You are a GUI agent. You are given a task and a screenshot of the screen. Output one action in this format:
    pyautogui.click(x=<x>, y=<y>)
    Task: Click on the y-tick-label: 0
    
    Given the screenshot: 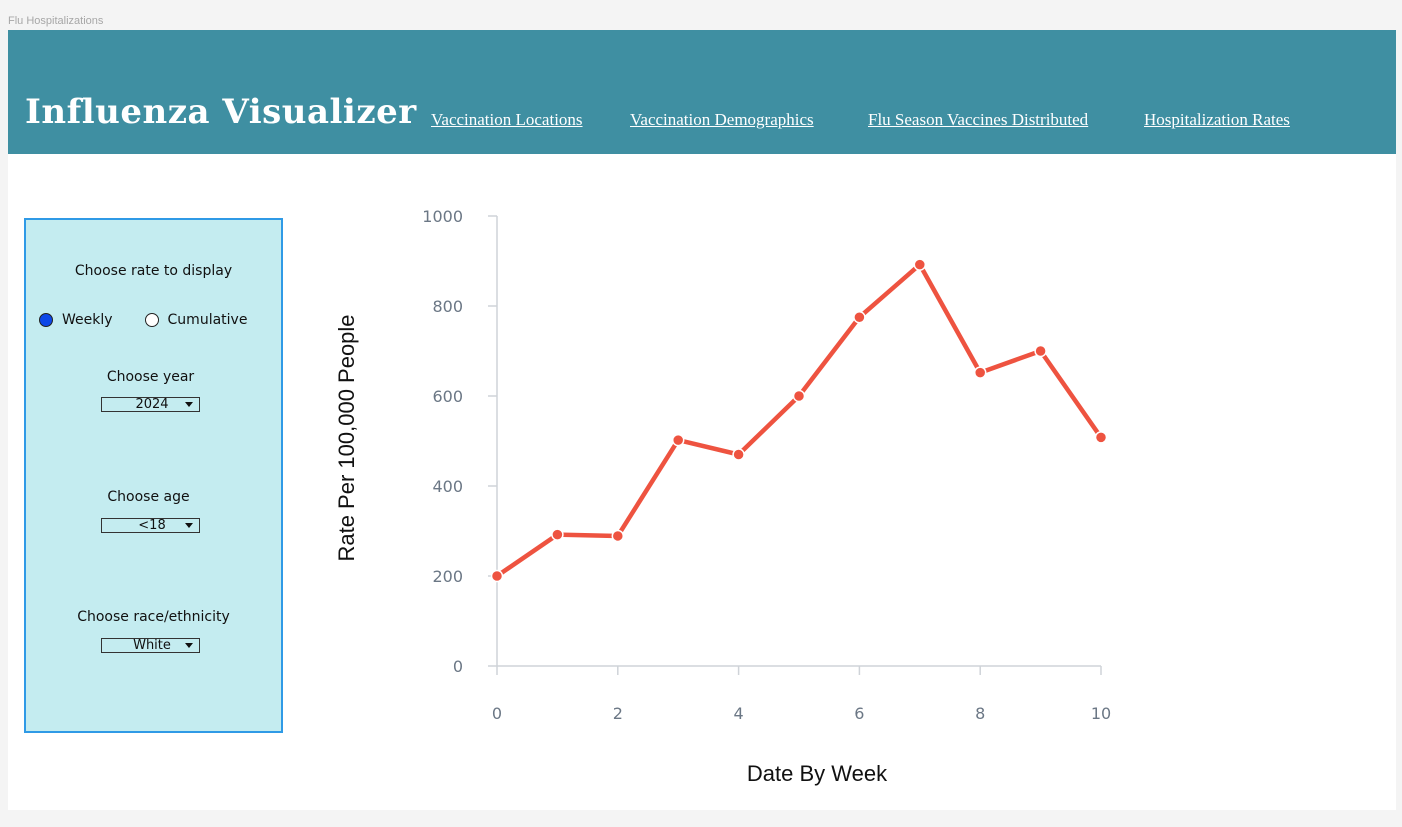 What is the action you would take?
    pyautogui.click(x=458, y=666)
    